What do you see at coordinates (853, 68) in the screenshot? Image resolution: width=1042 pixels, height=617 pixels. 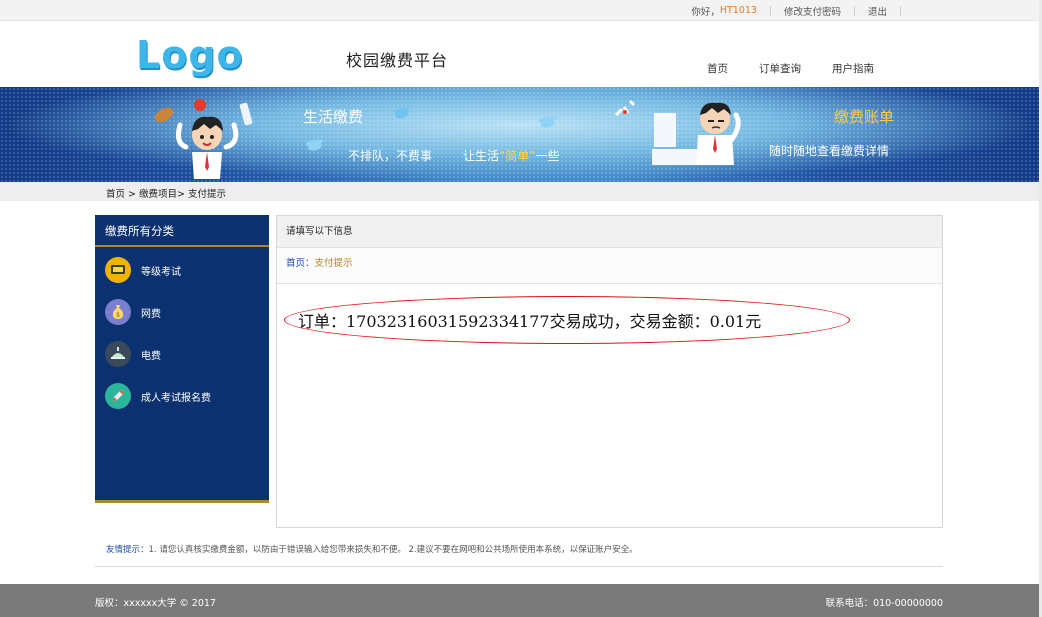 I see `nav-item-user-guide: 用户指南` at bounding box center [853, 68].